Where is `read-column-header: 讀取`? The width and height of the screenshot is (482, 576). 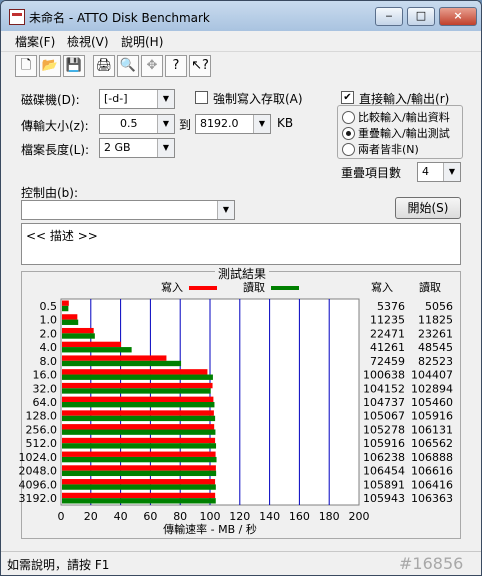 read-column-header: 讀取 is located at coordinates (430, 287).